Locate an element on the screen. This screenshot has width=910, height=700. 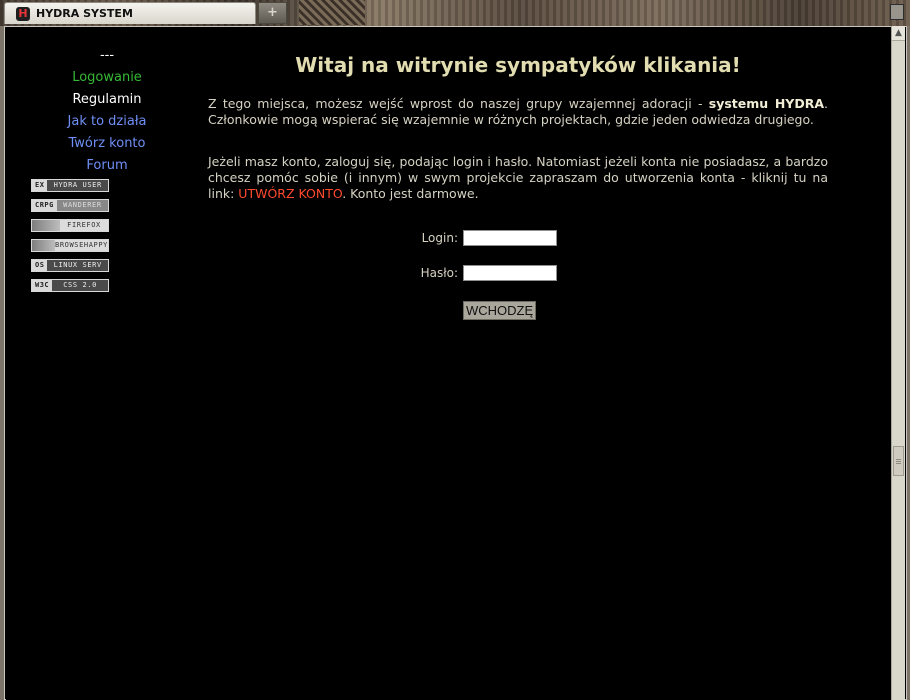
arrow-up-icon: ▲ is located at coordinates (898, 33).